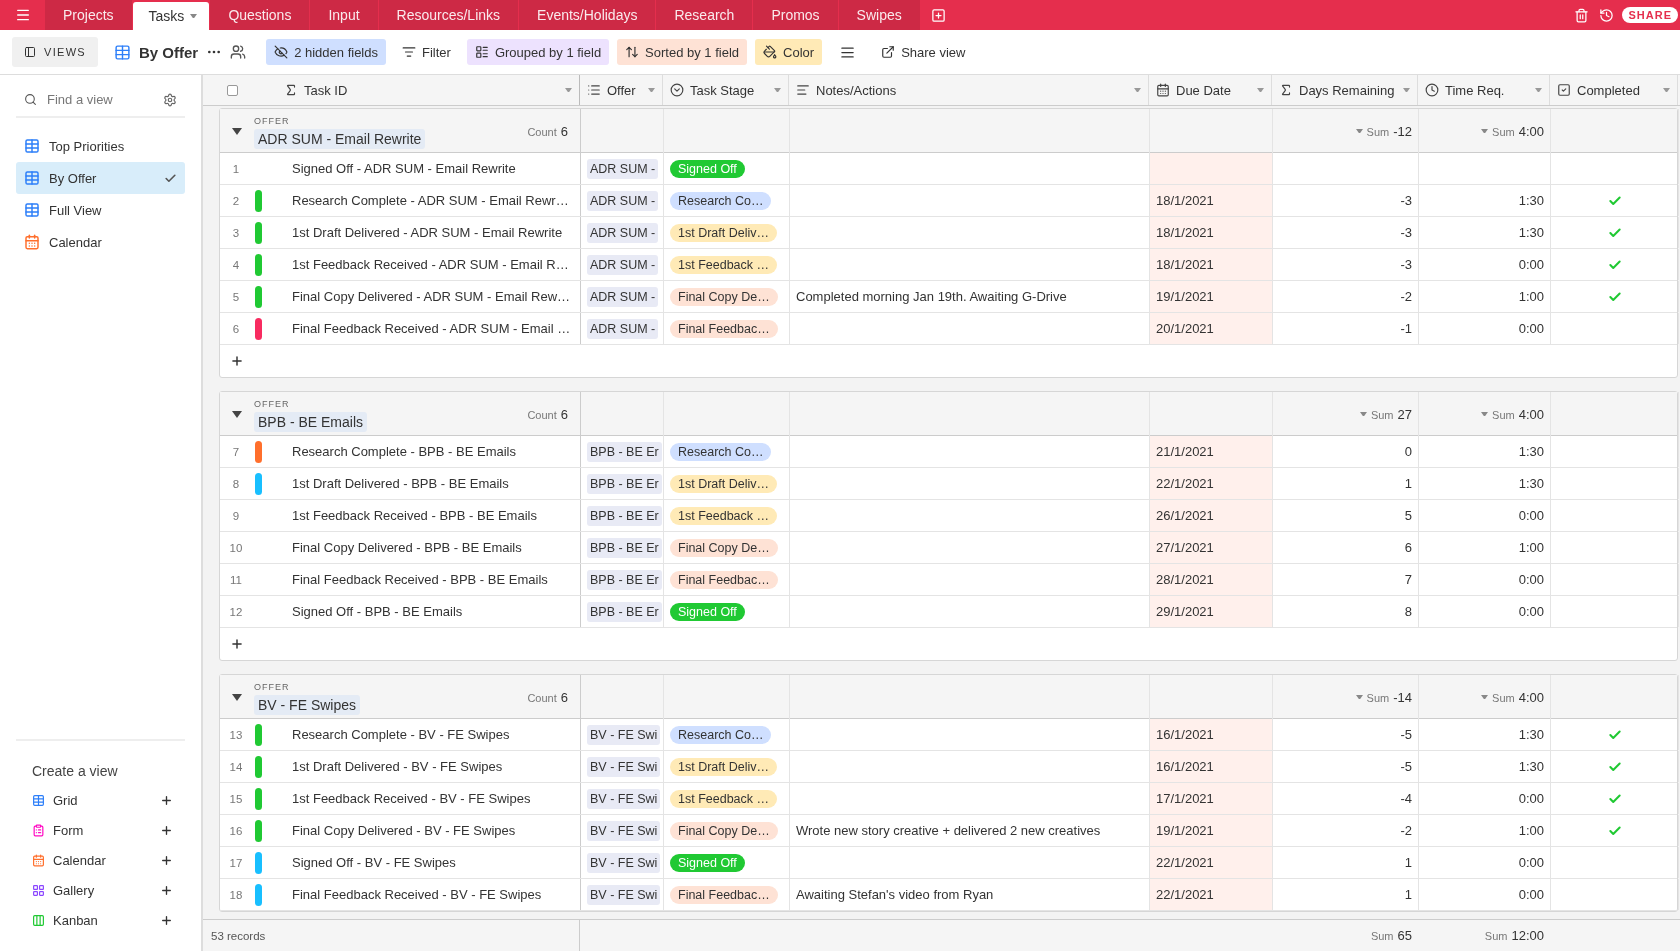  I want to click on row-number: 3, so click(236, 232).